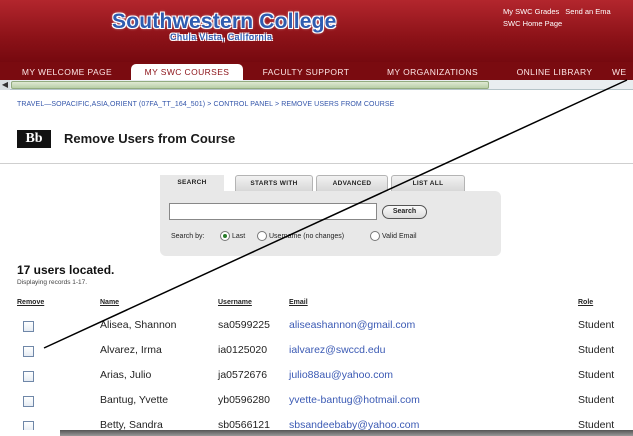 The height and width of the screenshot is (436, 633). What do you see at coordinates (622, 72) in the screenshot?
I see `tab-we: WE` at bounding box center [622, 72].